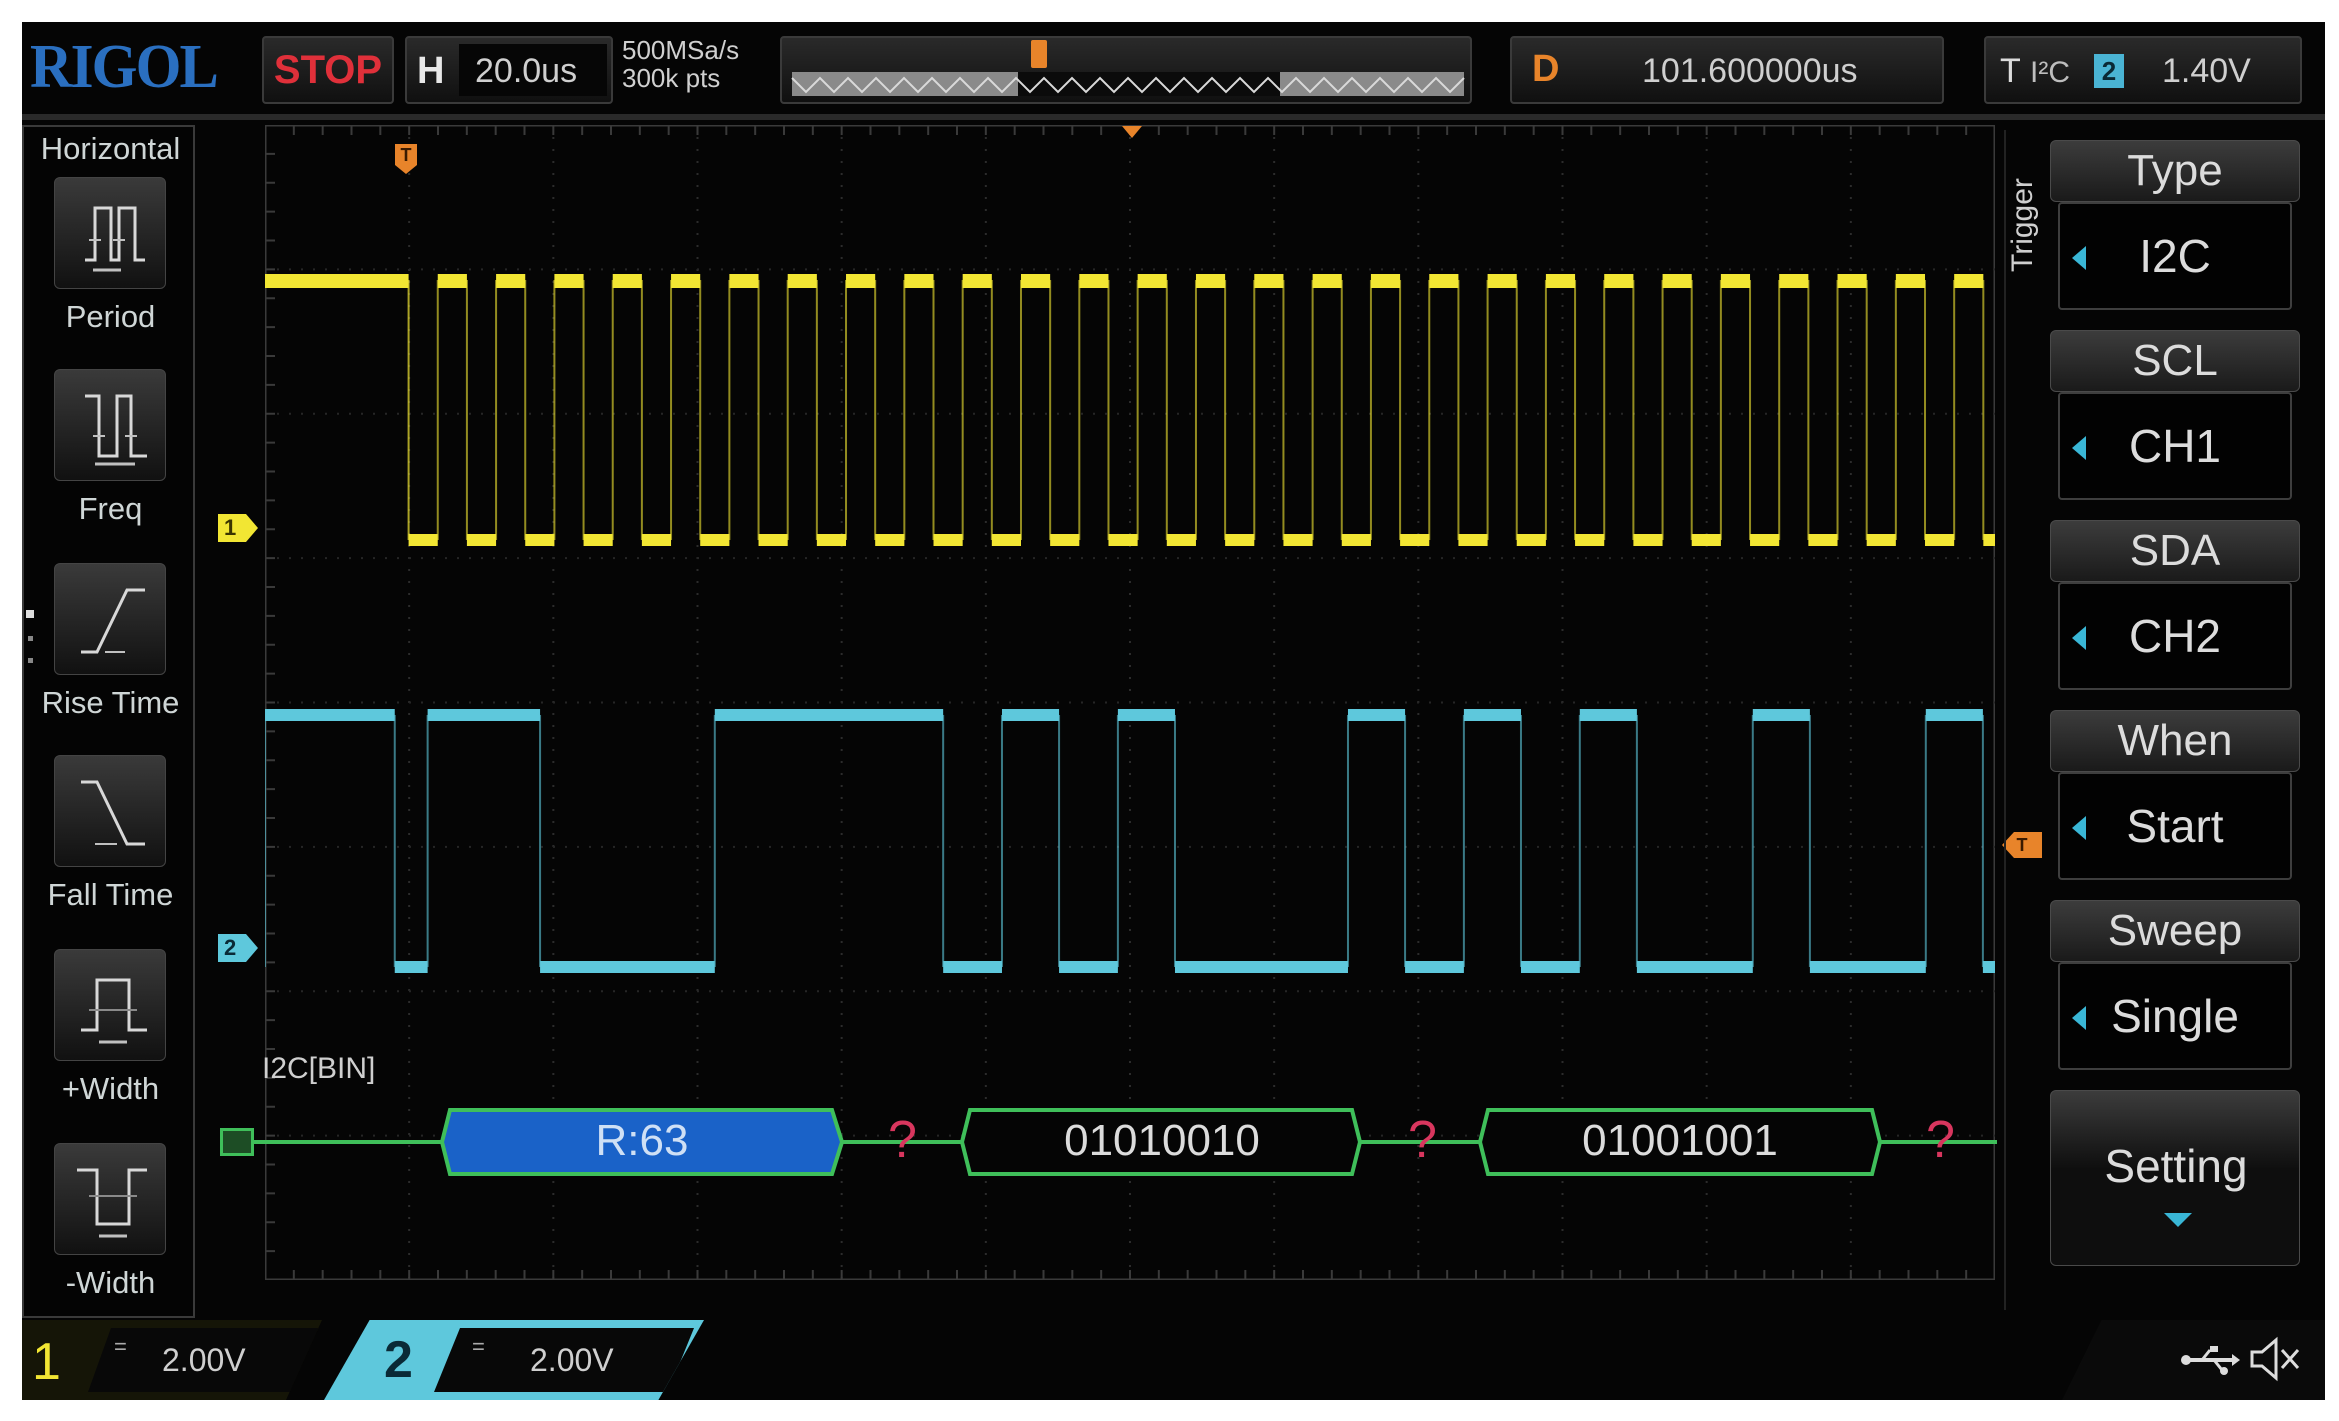 The width and height of the screenshot is (2339, 1421). What do you see at coordinates (526, 71) in the screenshot?
I see `timebase-value: 20.0us` at bounding box center [526, 71].